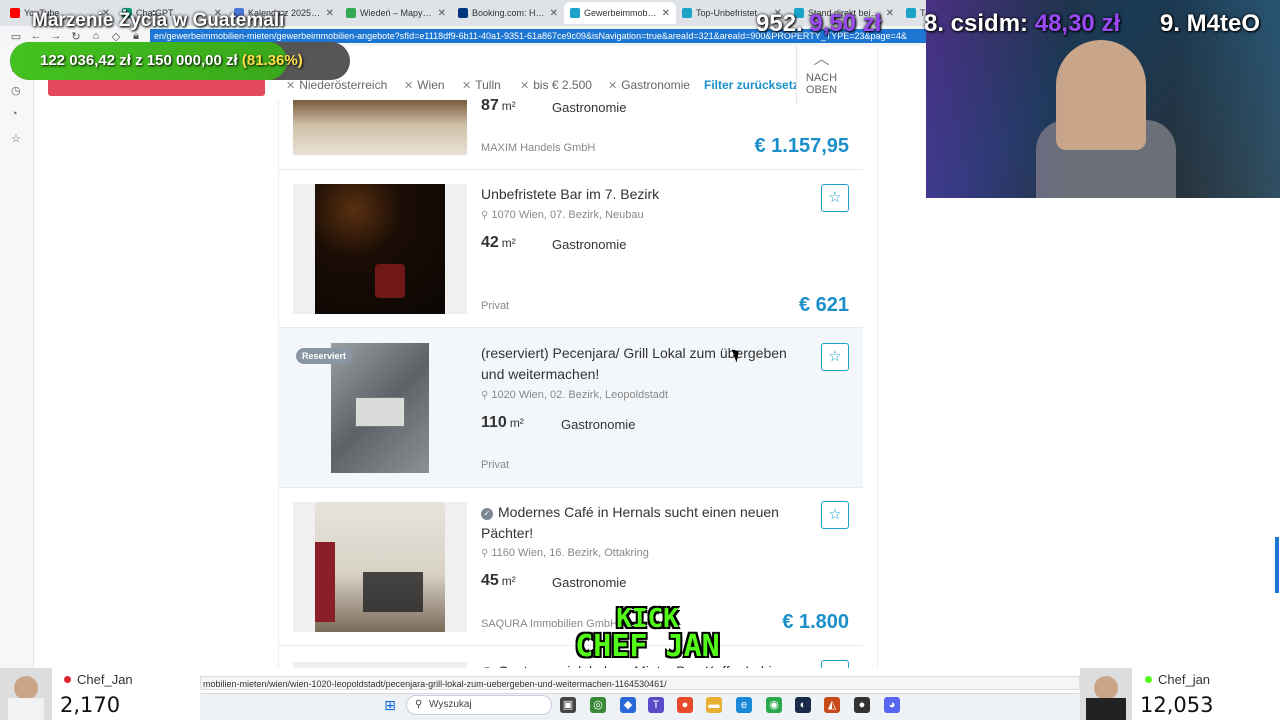 This screenshot has width=1280, height=720. I want to click on listing-location: ⚲ 1020 Wien, 02. Bezirk, Leopoldstadt, so click(575, 395).